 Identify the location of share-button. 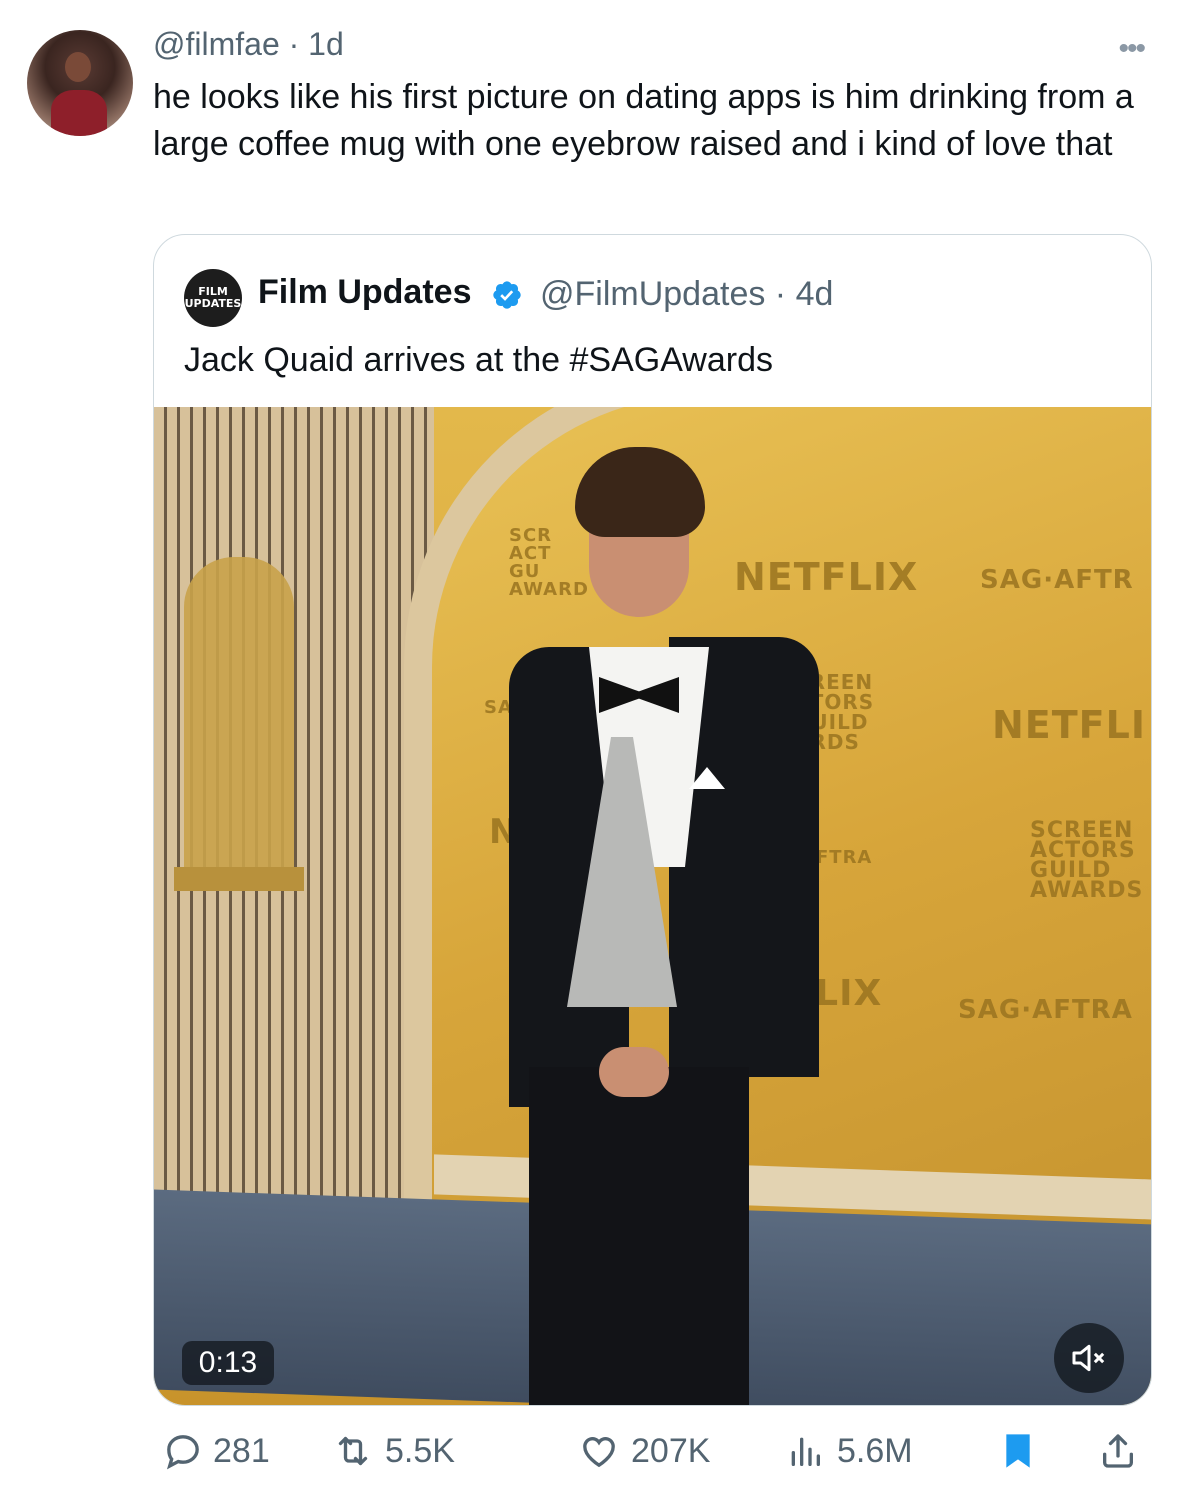
(1123, 1451).